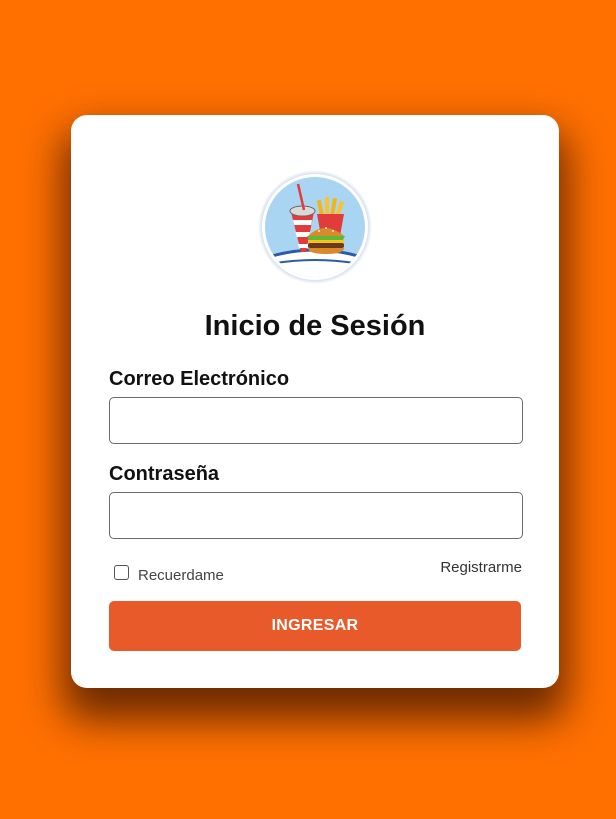 The width and height of the screenshot is (616, 819). What do you see at coordinates (316, 515) in the screenshot?
I see `password-field` at bounding box center [316, 515].